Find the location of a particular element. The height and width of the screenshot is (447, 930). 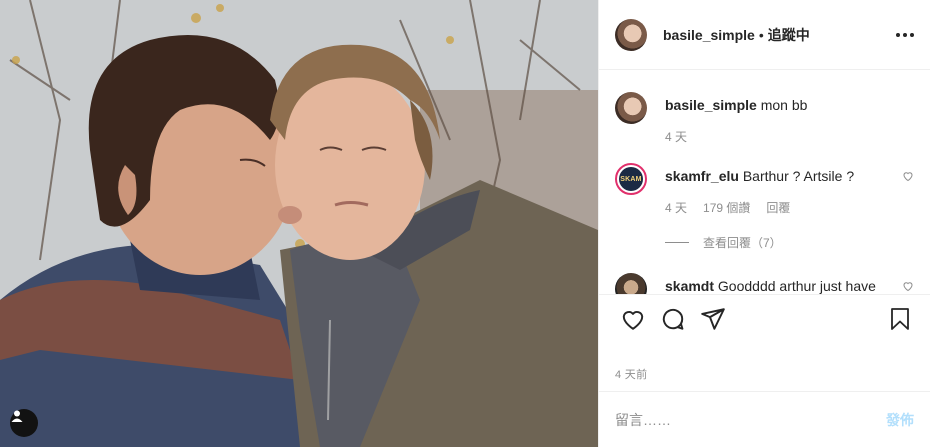

comment-text: mon bb is located at coordinates (784, 105).